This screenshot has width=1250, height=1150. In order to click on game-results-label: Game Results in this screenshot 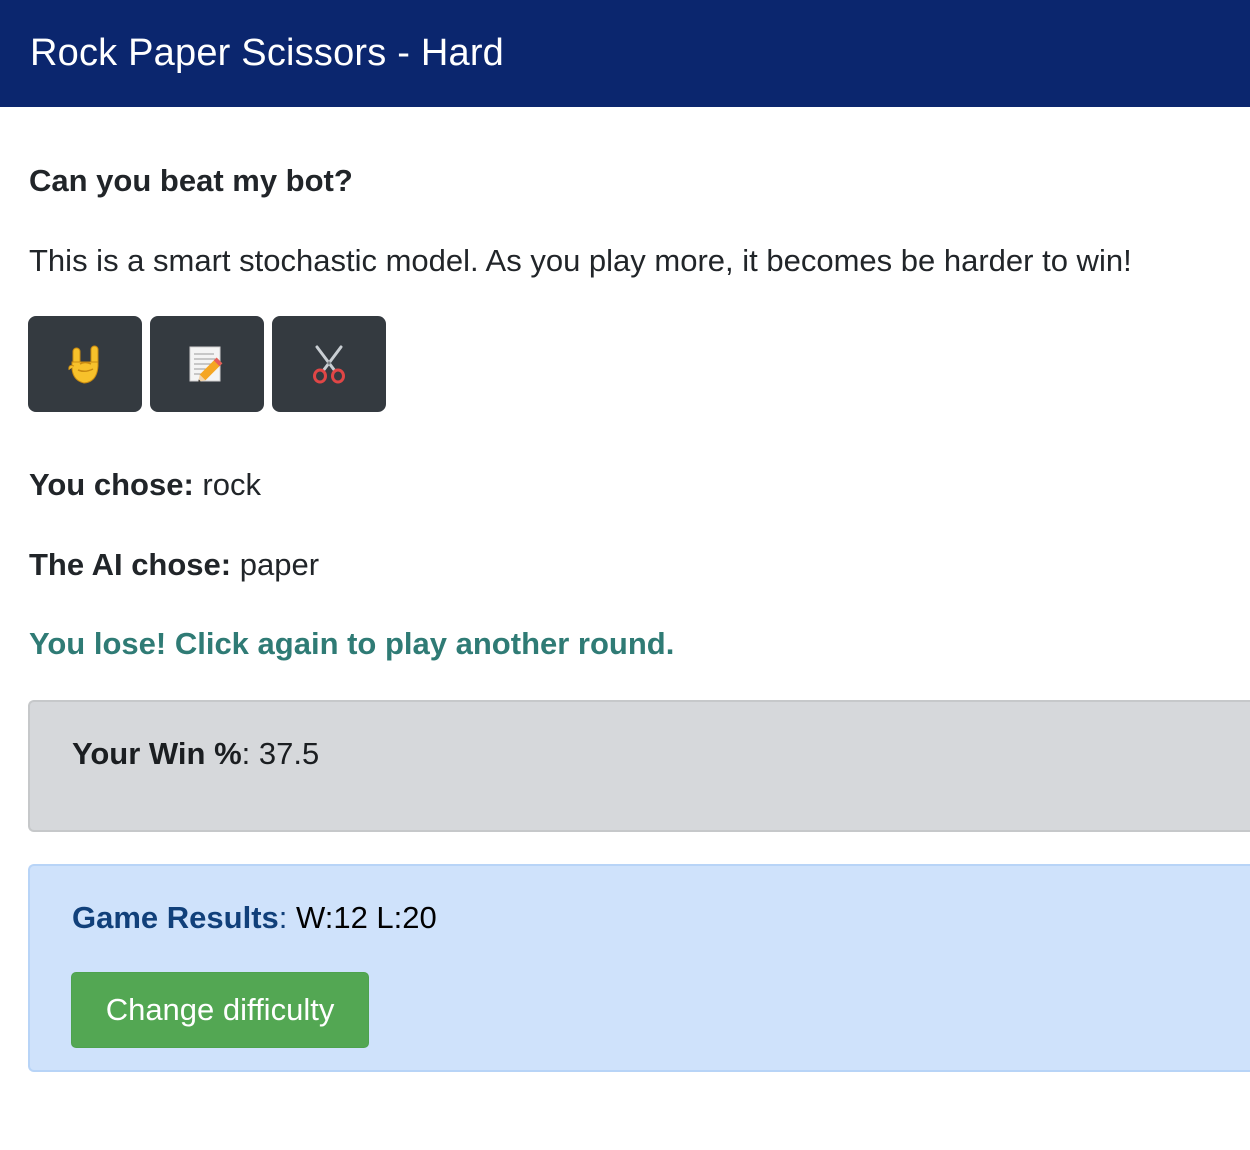, I will do `click(175, 917)`.